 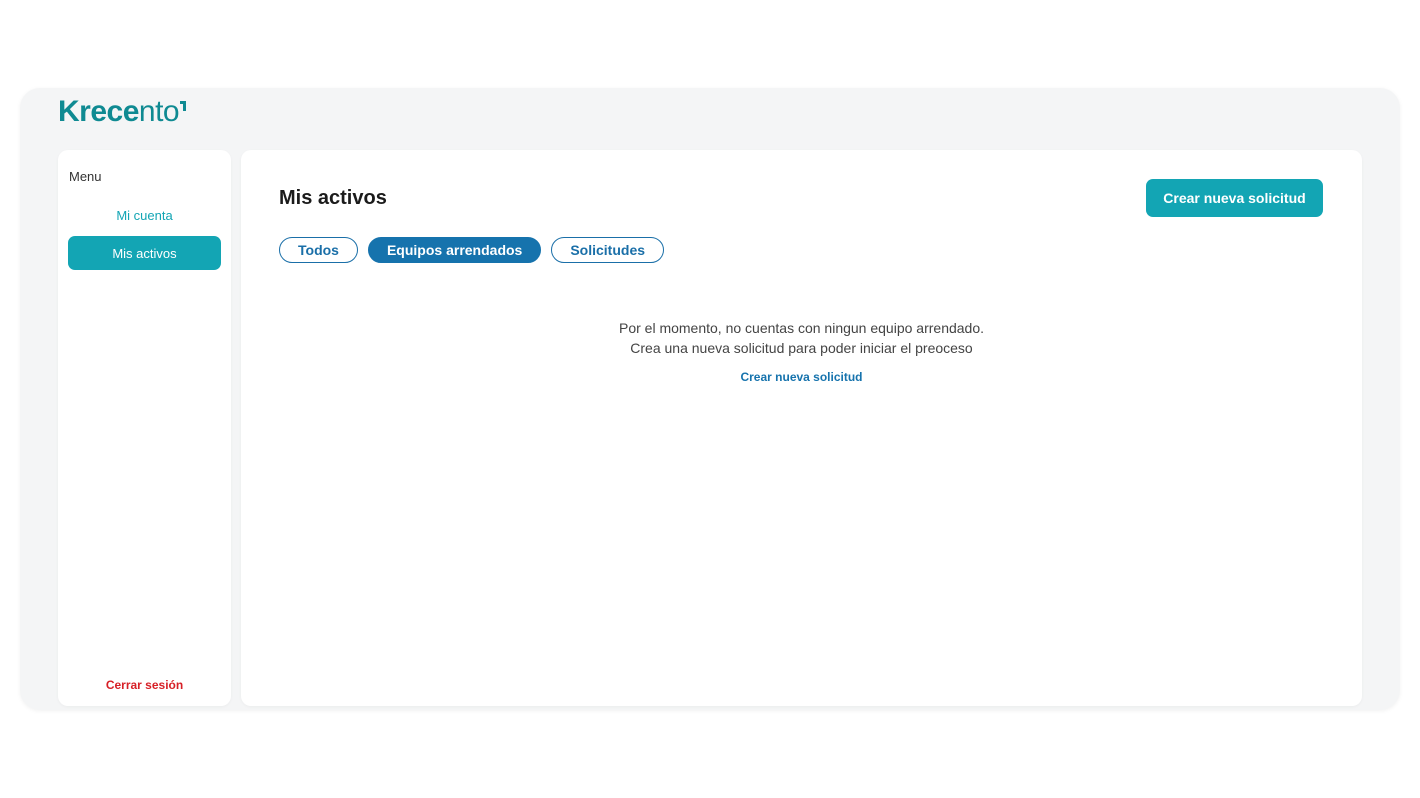 I want to click on logo-light-text: nto, so click(x=159, y=111).